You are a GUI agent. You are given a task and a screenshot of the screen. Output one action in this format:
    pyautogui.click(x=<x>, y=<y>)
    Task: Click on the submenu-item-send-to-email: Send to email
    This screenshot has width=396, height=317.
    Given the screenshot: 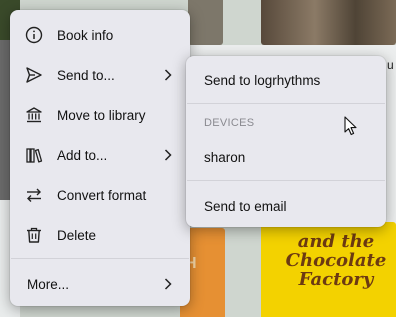 What is the action you would take?
    pyautogui.click(x=286, y=206)
    